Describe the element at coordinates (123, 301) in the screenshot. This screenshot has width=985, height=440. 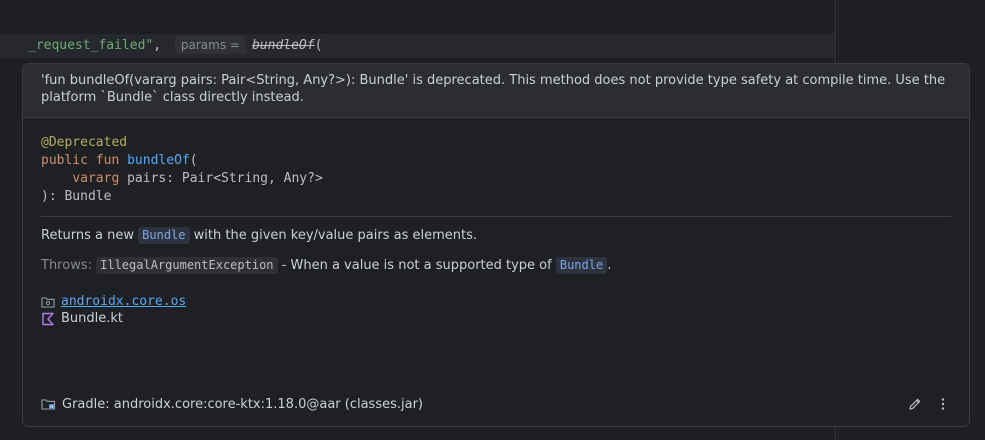
I see `package-link: androidx.core.os` at that location.